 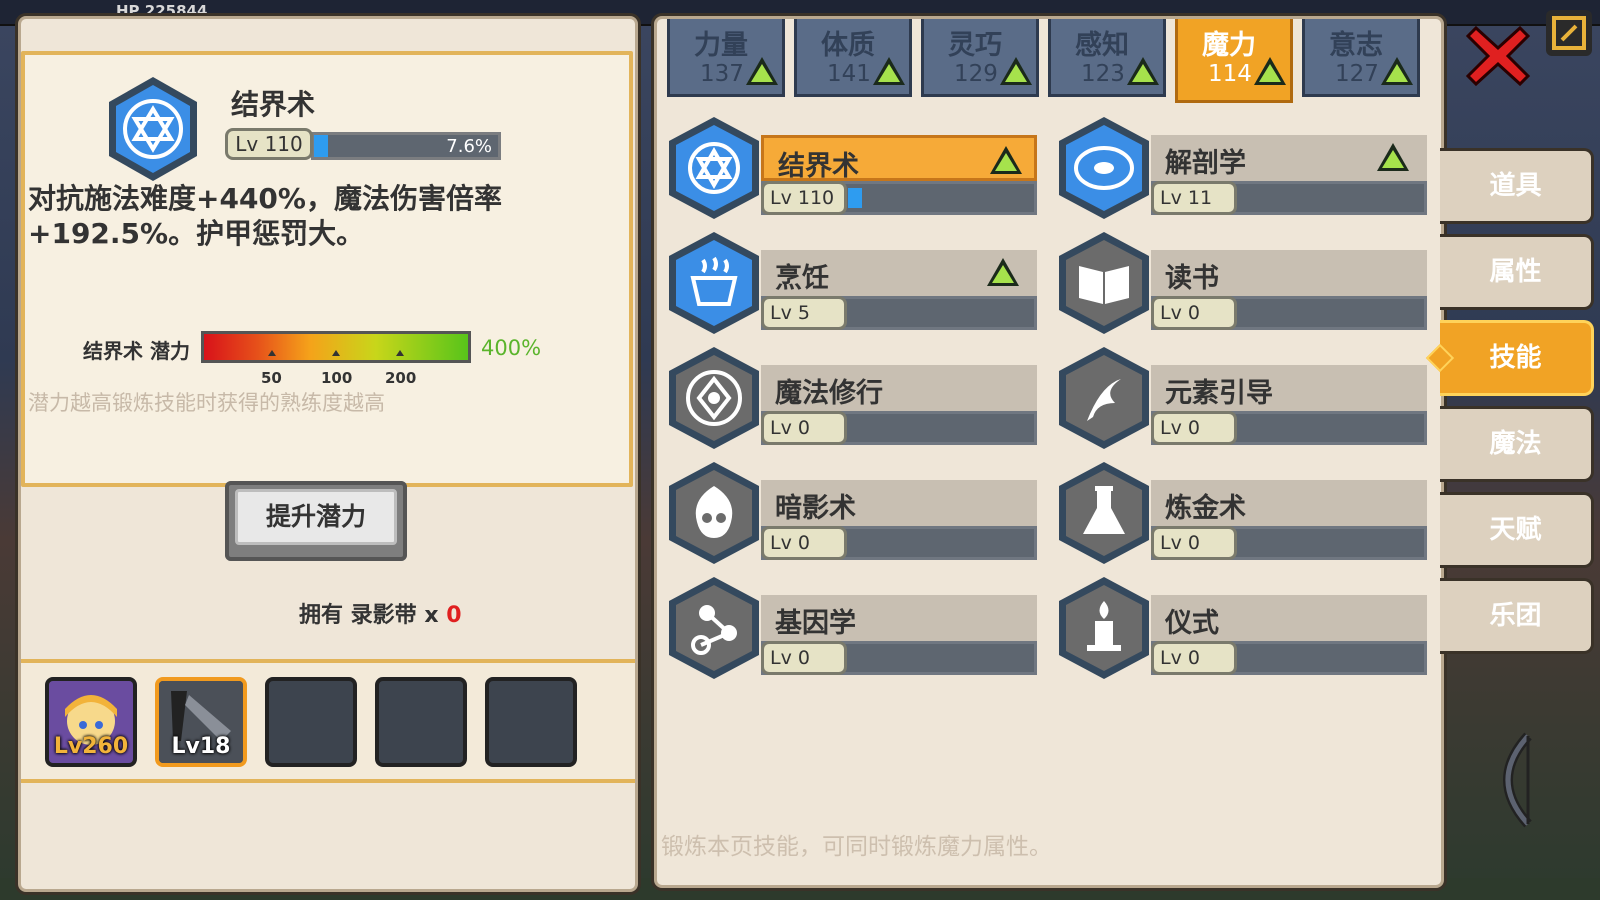 What do you see at coordinates (1569, 33) in the screenshot?
I see `map-icon` at bounding box center [1569, 33].